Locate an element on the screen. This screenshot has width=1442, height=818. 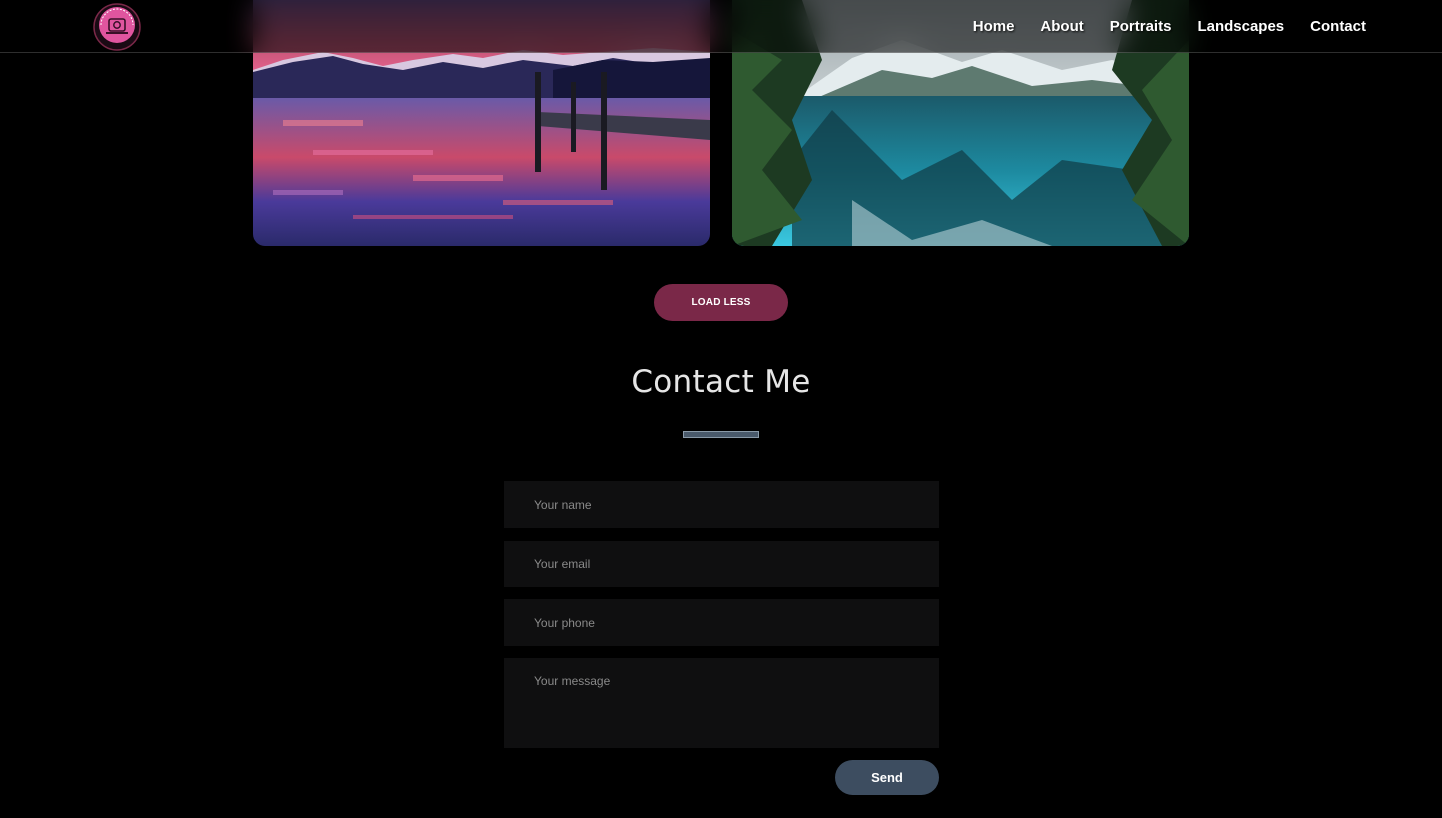
load-less-button: LOAD LESS is located at coordinates (721, 302).